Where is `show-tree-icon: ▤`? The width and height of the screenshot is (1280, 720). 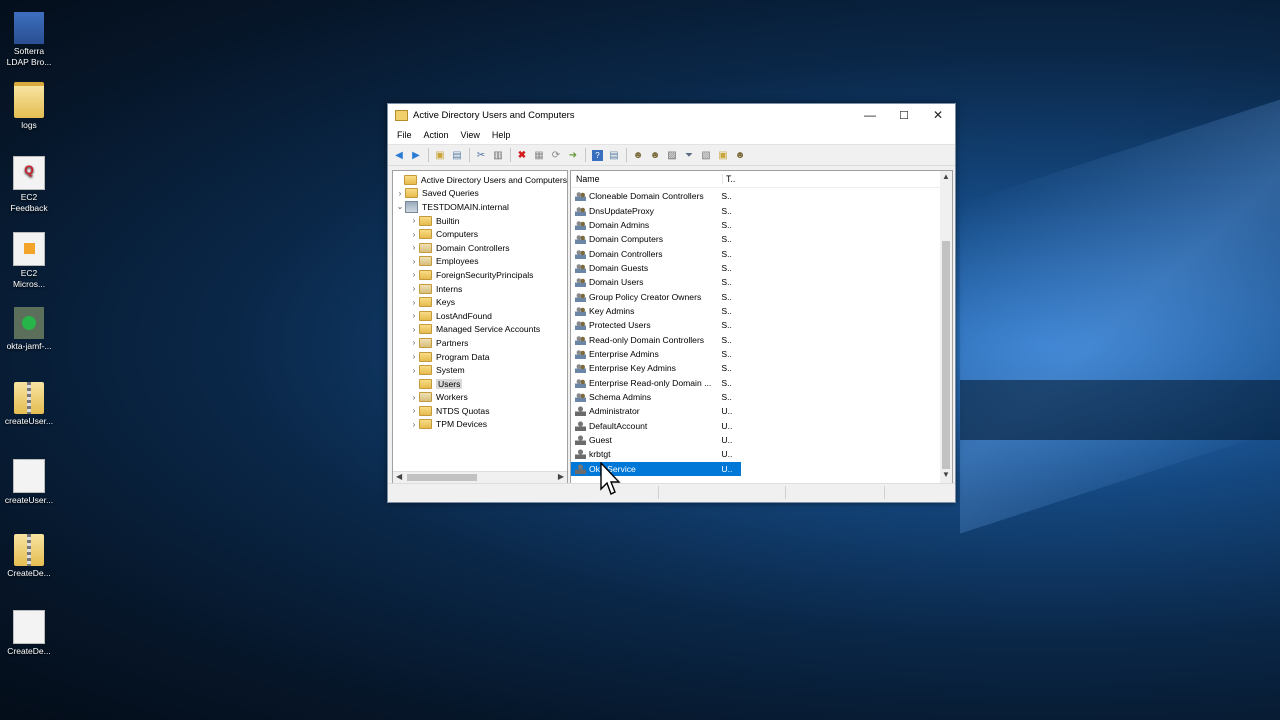
show-tree-icon: ▤ is located at coordinates (457, 155).